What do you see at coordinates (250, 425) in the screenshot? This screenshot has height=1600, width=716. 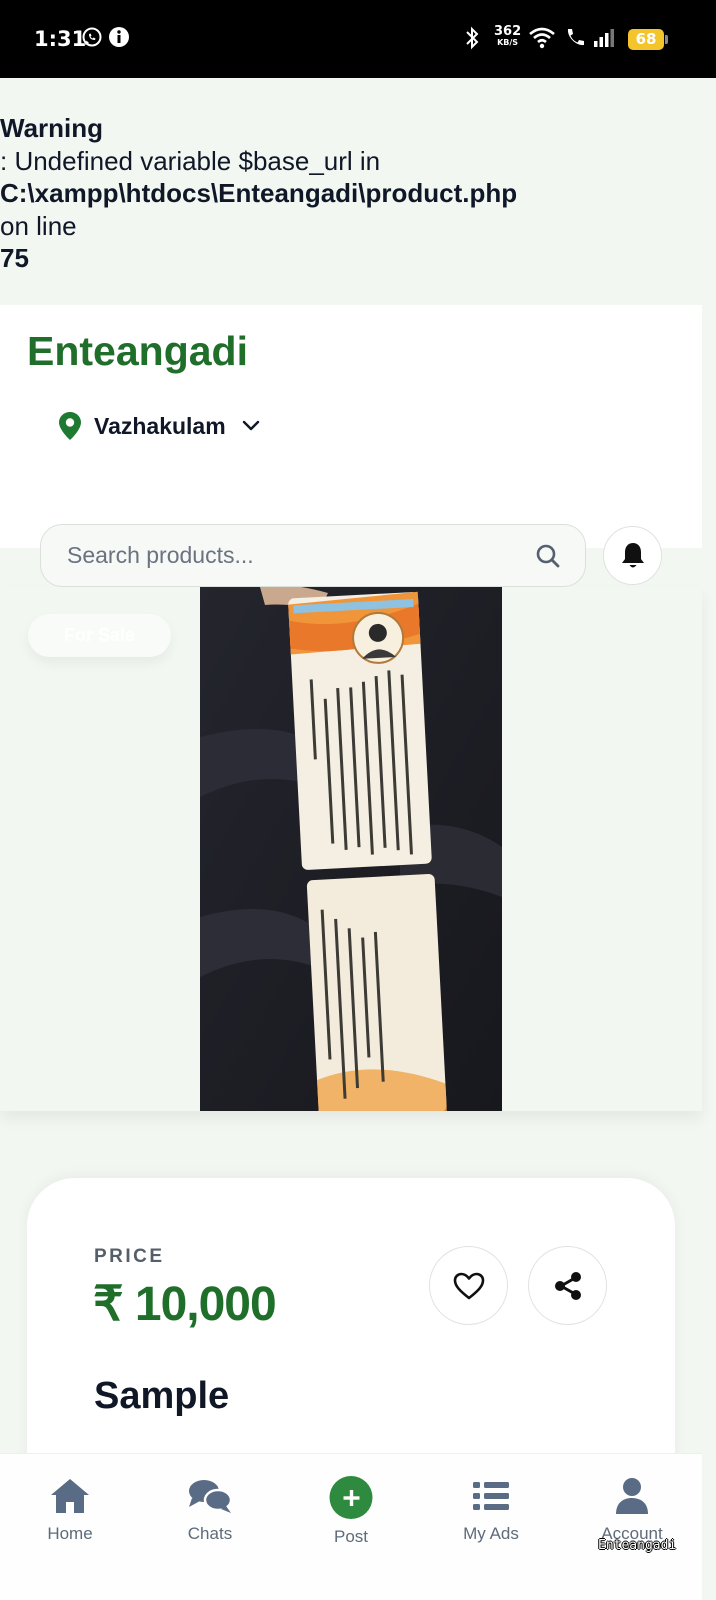 I see `chevron-down-icon` at bounding box center [250, 425].